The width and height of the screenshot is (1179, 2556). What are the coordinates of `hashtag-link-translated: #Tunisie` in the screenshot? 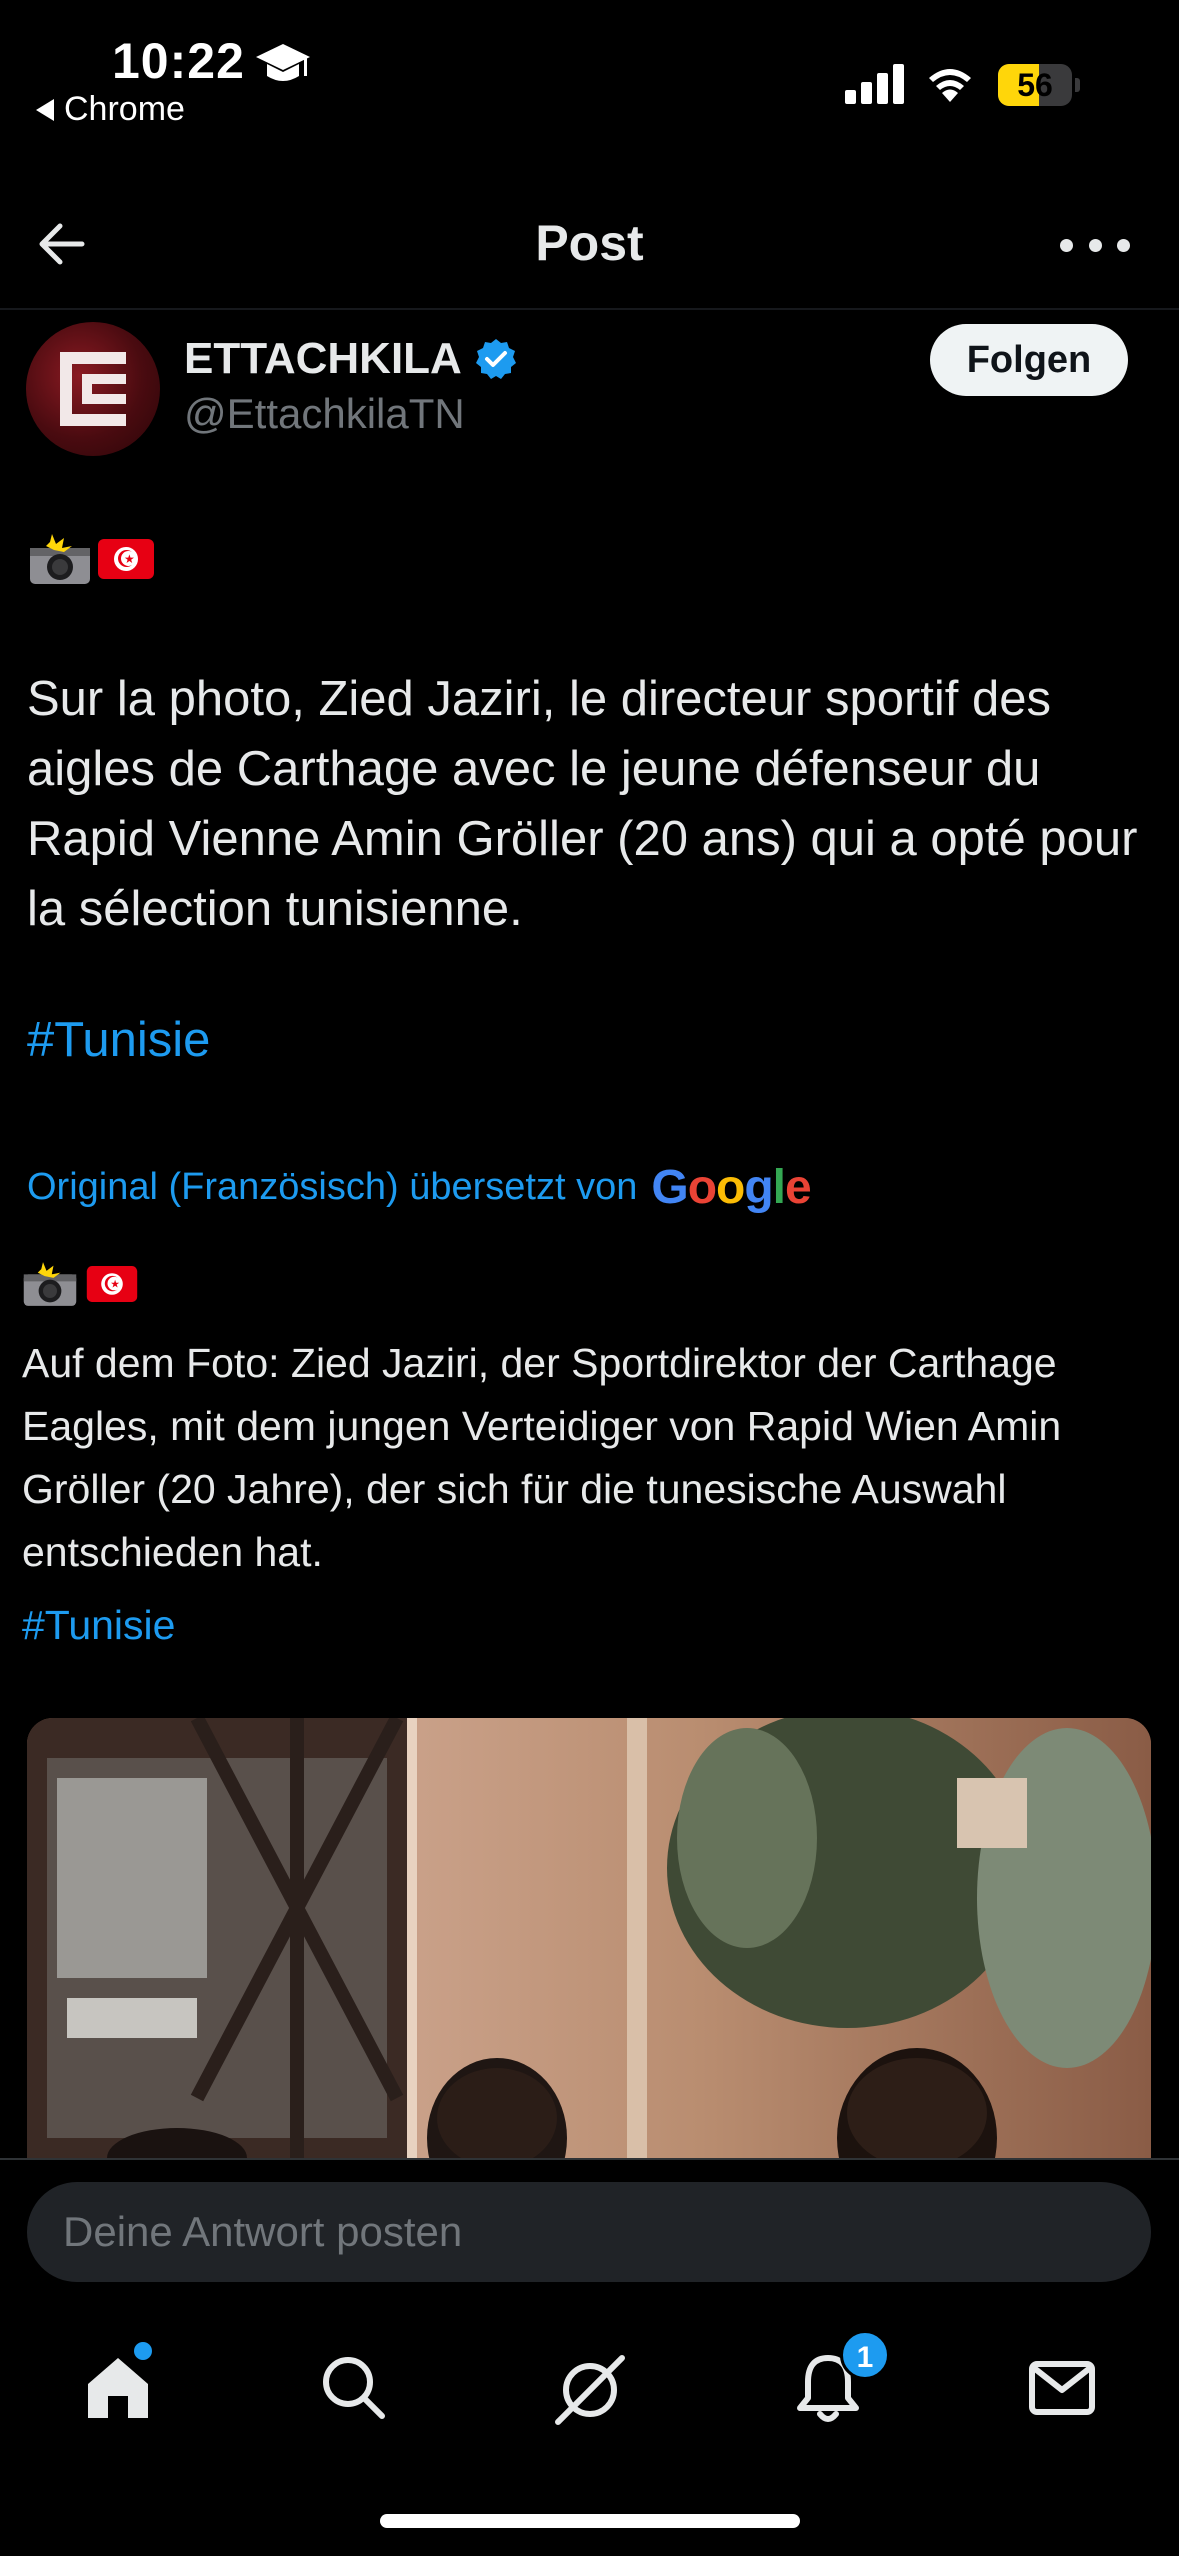 It's located at (98, 1625).